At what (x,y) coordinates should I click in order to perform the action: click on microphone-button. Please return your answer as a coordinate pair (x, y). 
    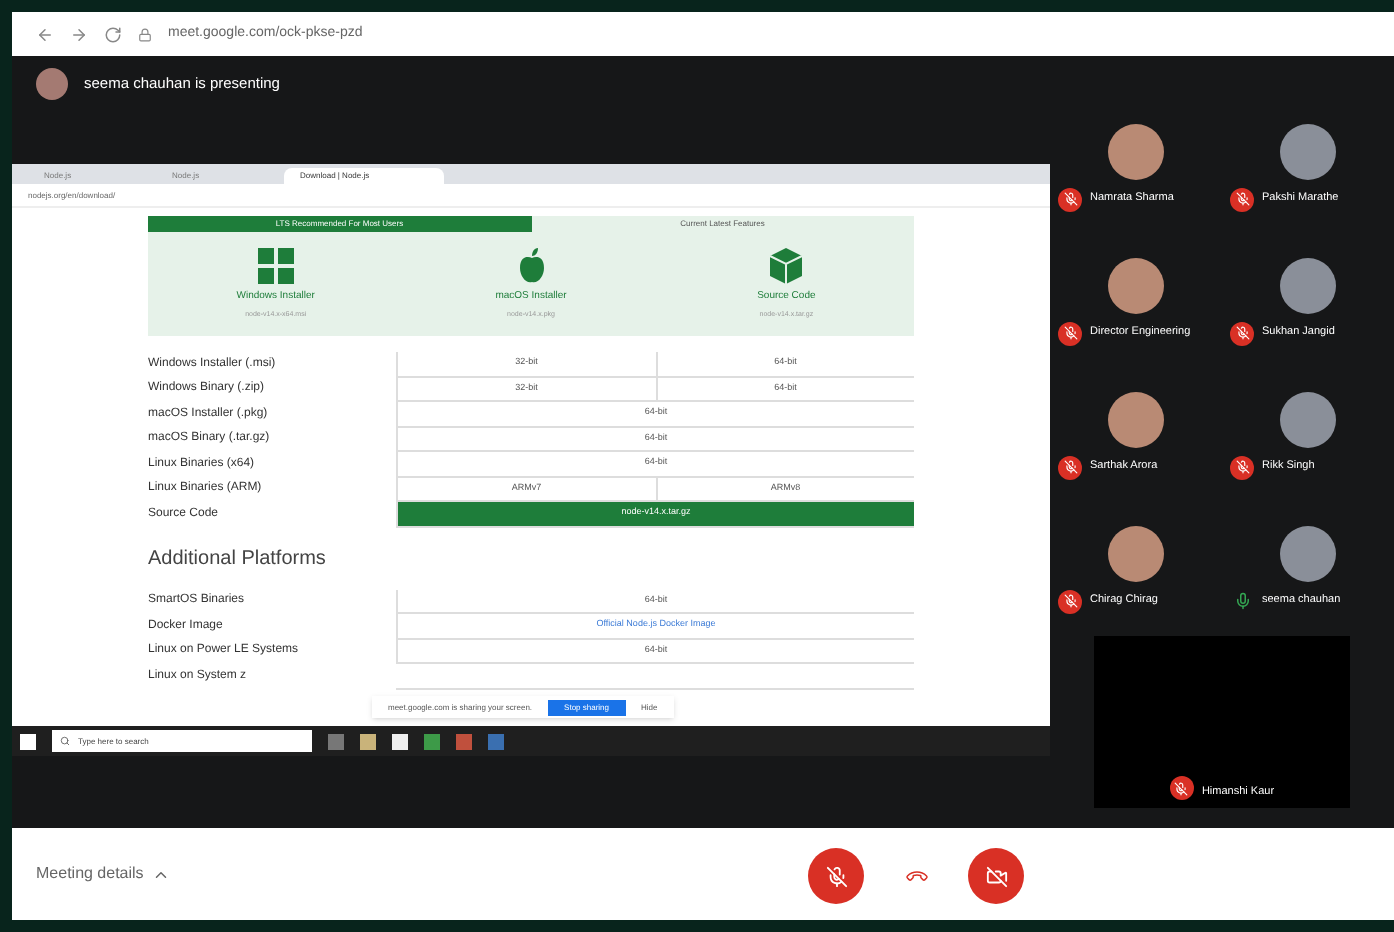
    Looking at the image, I should click on (836, 876).